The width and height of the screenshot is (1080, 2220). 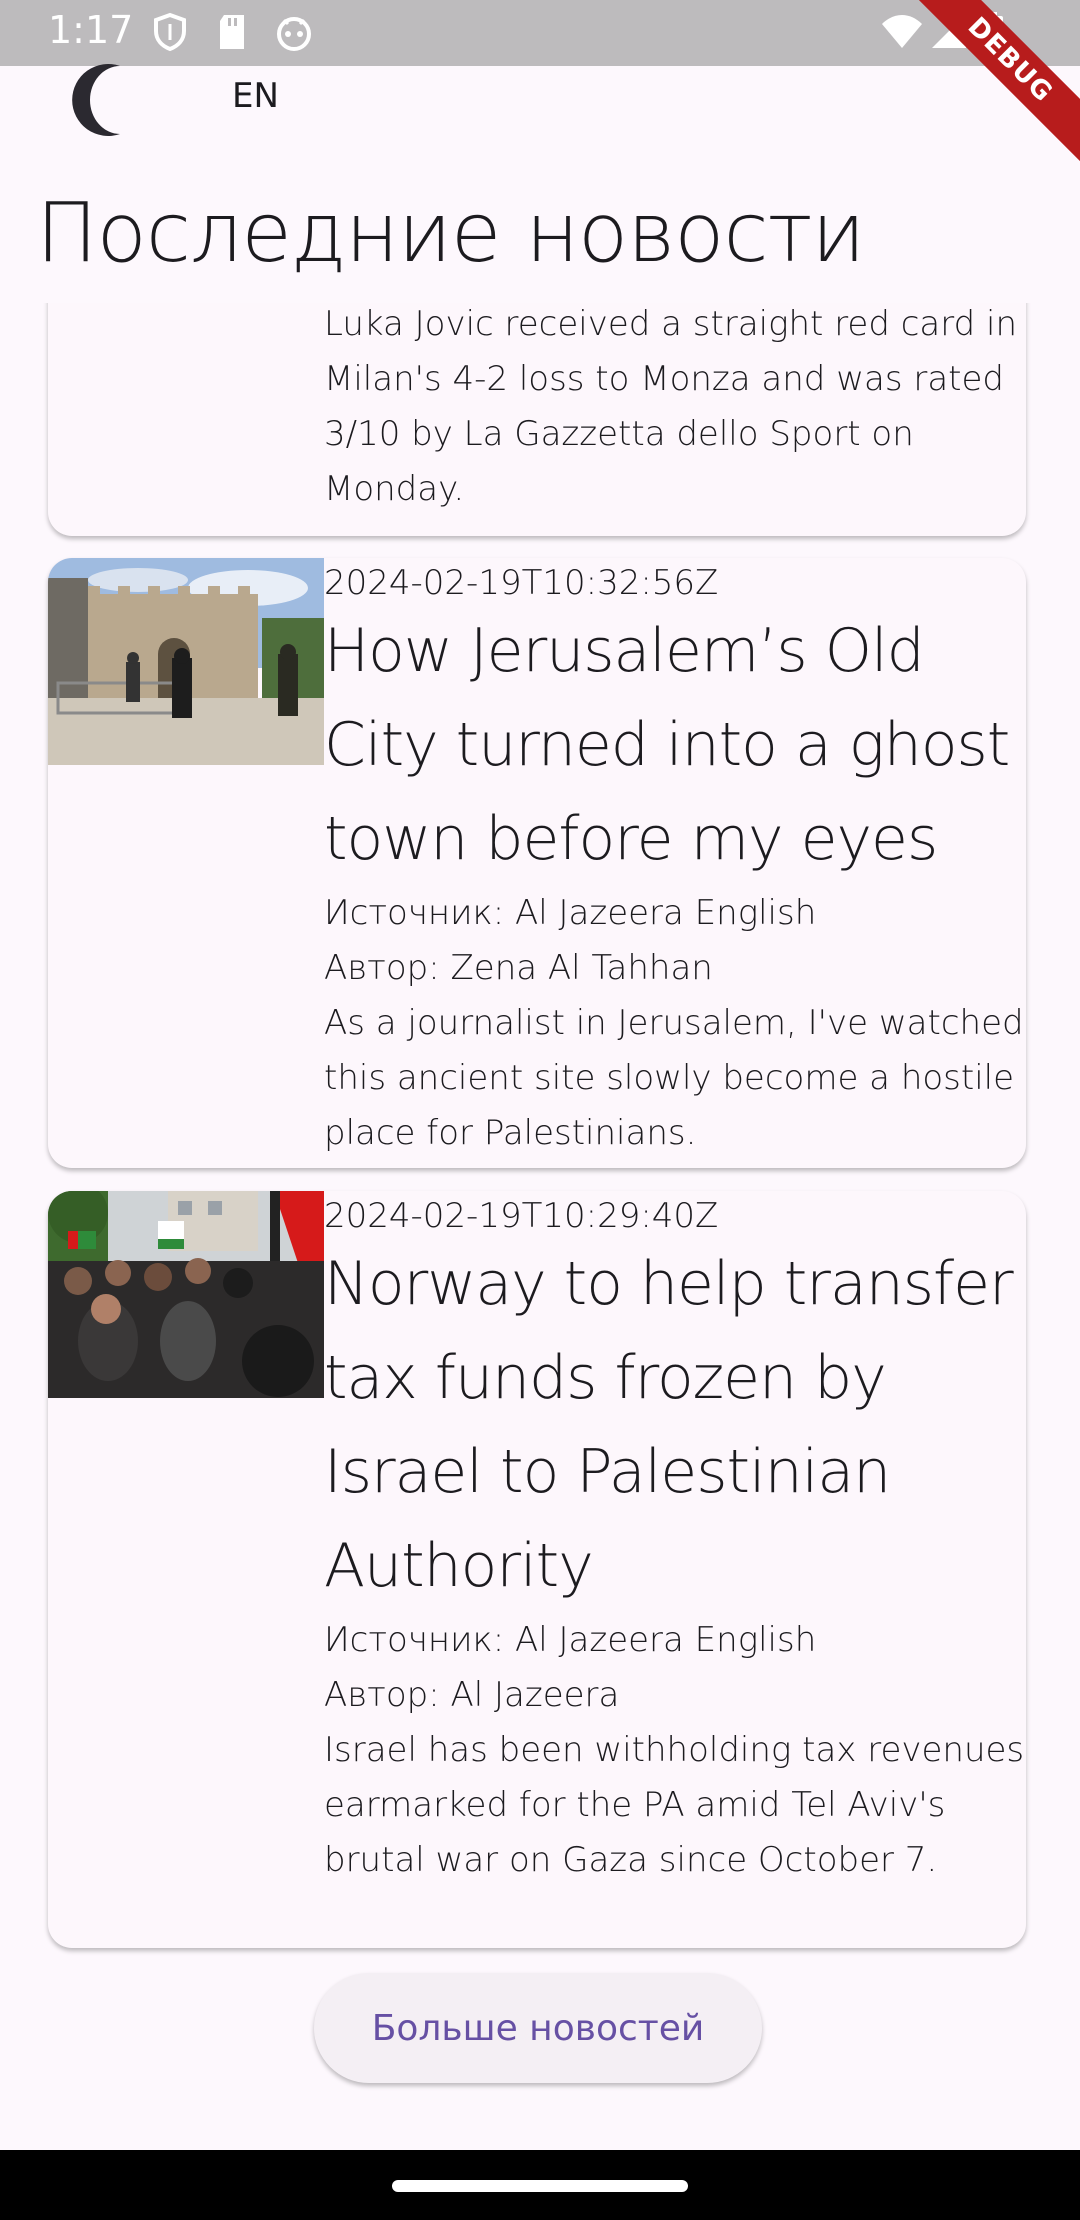 What do you see at coordinates (451, 233) in the screenshot?
I see `page-title: Последние новости` at bounding box center [451, 233].